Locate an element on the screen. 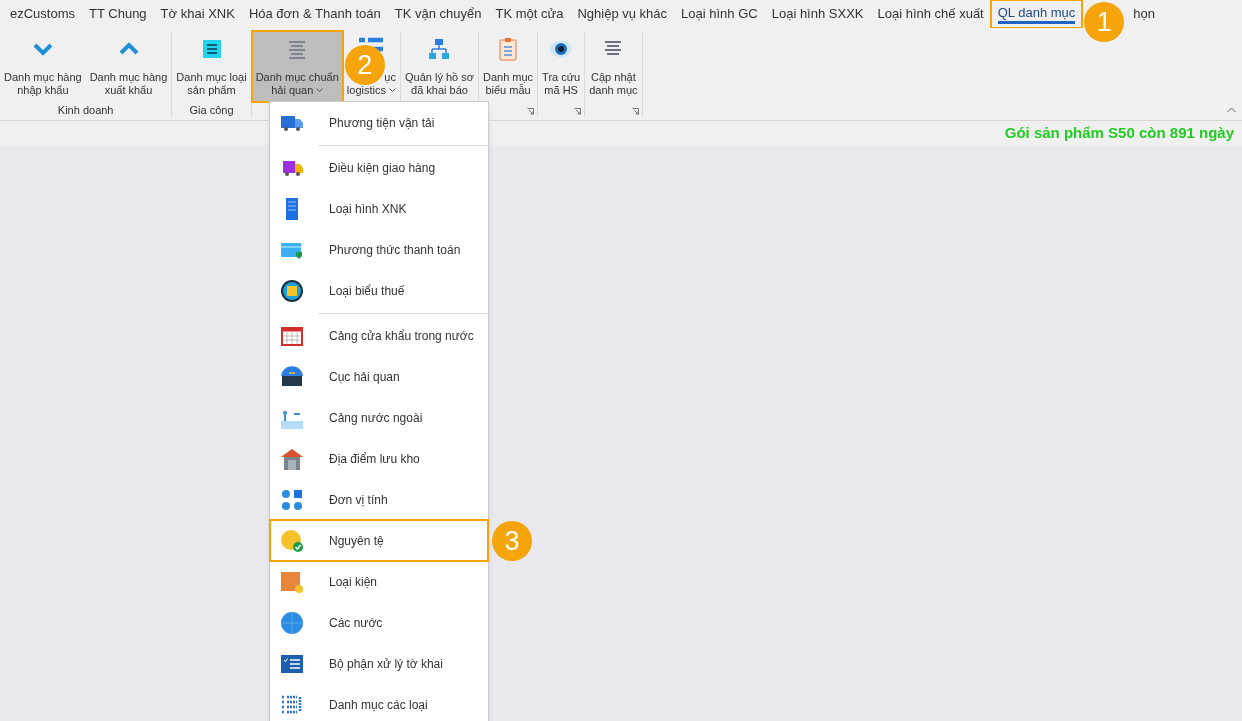  clipboard-icon is located at coordinates (508, 49).